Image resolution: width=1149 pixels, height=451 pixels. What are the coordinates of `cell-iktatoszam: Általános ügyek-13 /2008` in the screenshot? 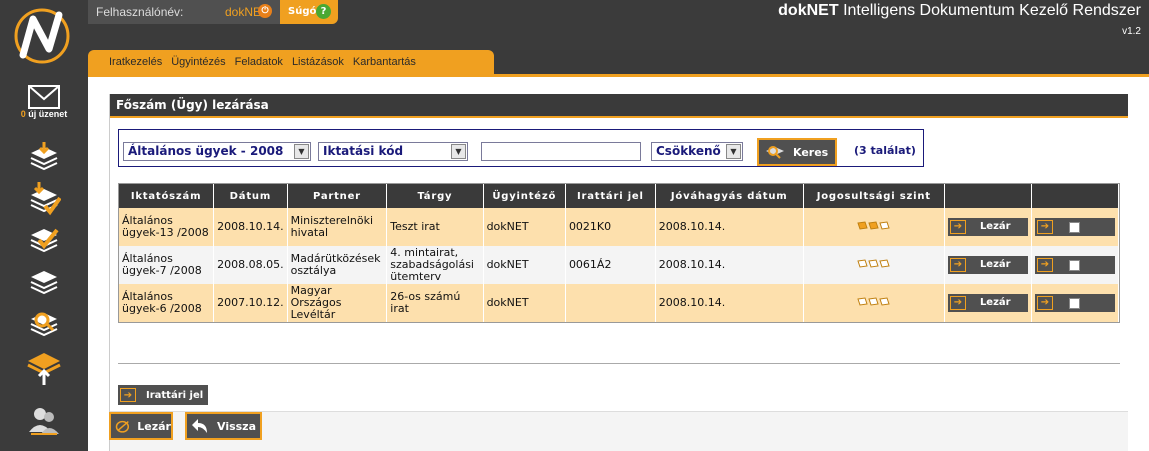 It's located at (167, 227).